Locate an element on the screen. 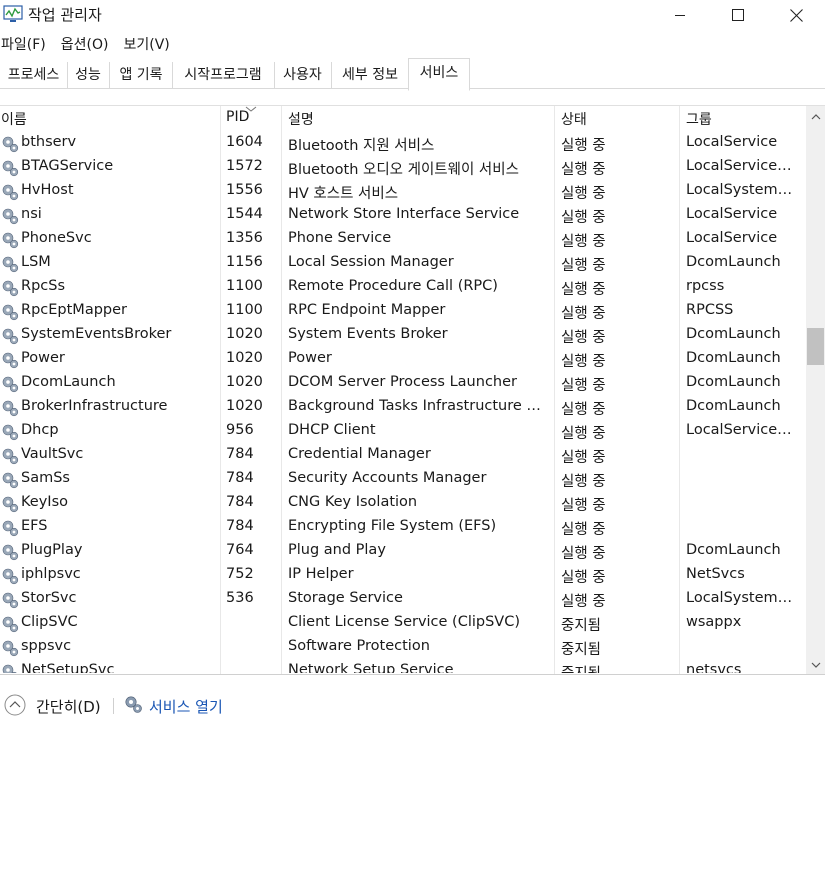  table-row: sppsvc Software Protection 중지됨 is located at coordinates (403, 648).